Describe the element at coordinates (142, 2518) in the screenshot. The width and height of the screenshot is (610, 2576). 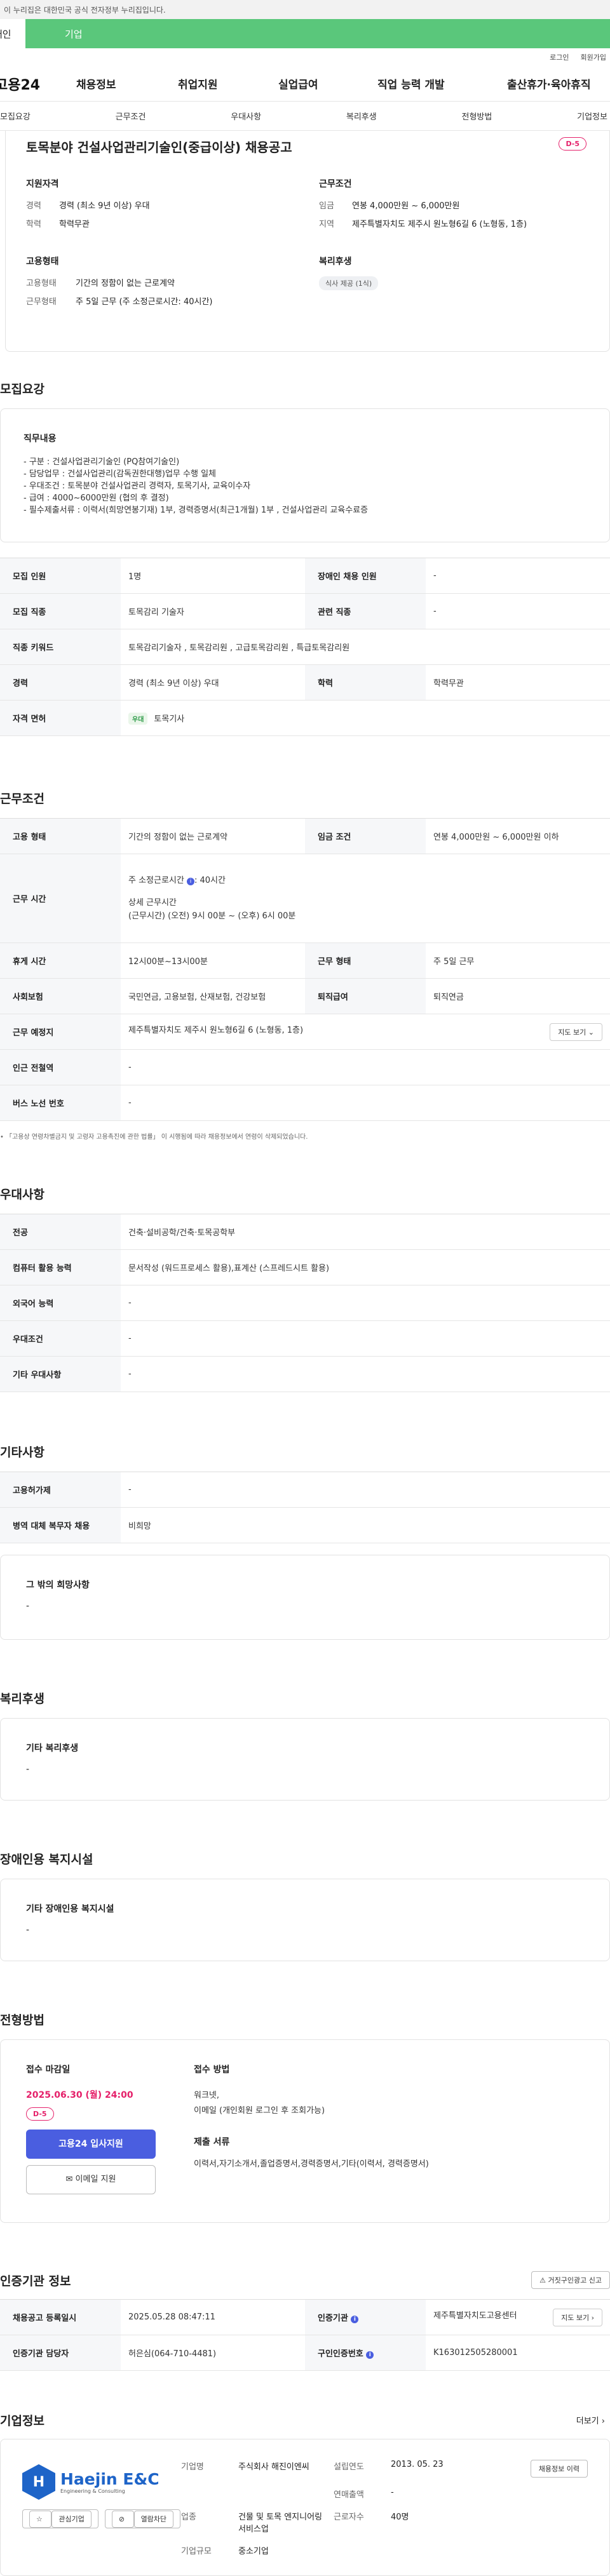
I see `block-view-button: ⊘ 열람차단` at that location.